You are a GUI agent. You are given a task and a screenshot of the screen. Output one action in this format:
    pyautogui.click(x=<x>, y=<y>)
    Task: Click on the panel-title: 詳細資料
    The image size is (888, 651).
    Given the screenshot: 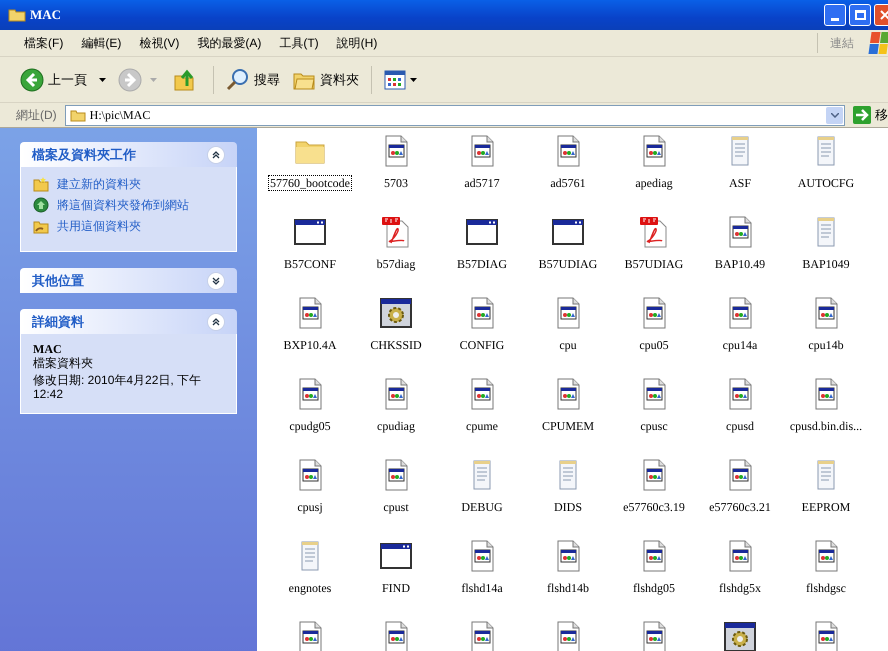 What is the action you would take?
    pyautogui.click(x=58, y=321)
    